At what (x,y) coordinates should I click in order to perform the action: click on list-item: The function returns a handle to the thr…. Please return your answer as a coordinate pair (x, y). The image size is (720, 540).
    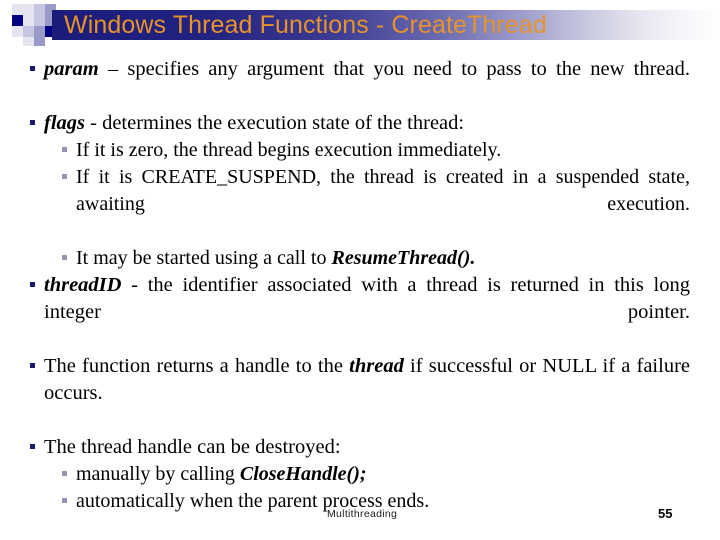
    Looking at the image, I should click on (360, 393).